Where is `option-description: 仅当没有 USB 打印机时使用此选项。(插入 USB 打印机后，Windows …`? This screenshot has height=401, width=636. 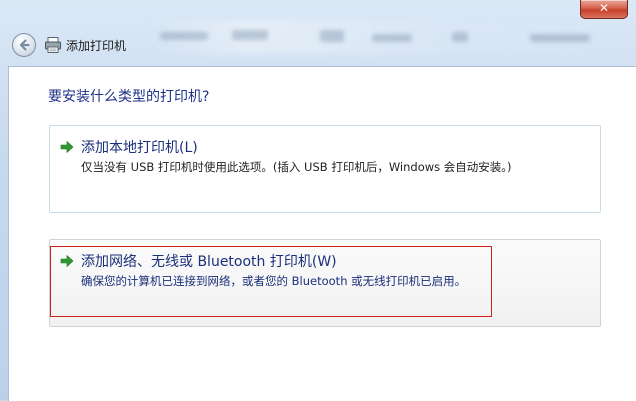
option-description: 仅当没有 USB 打印机时使用此选项。(插入 USB 打印机后，Windows … is located at coordinates (296, 167).